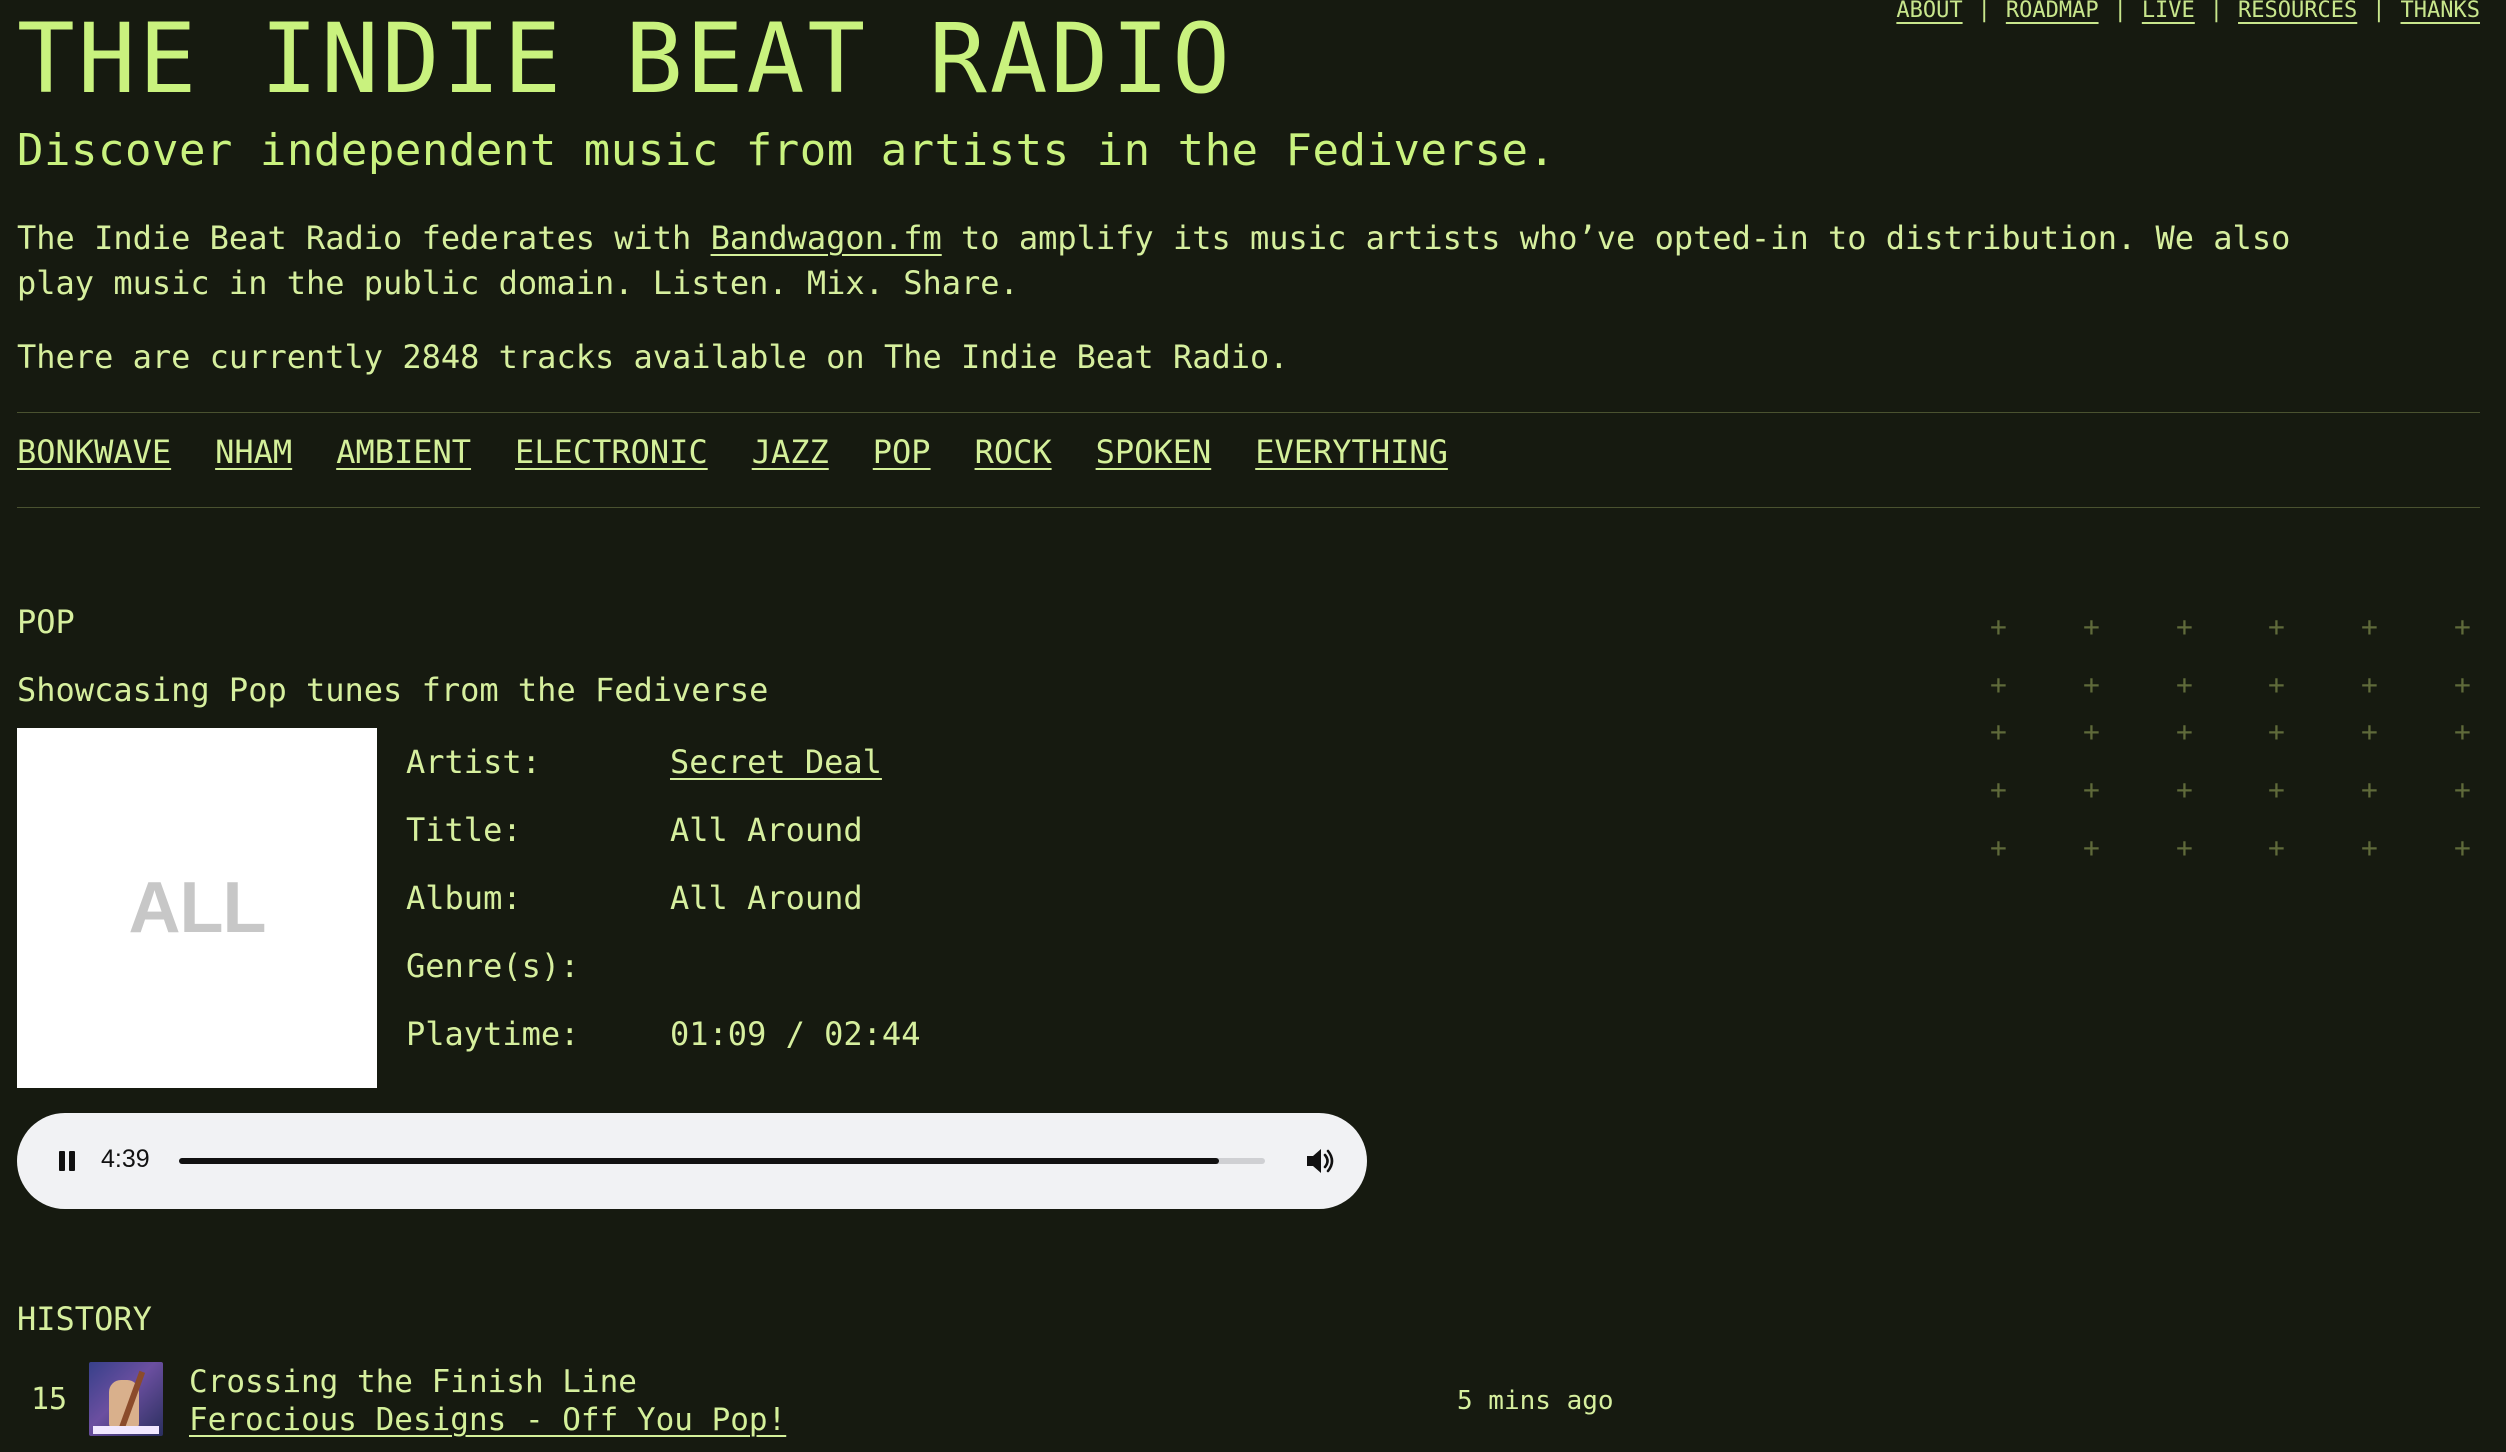 The height and width of the screenshot is (1452, 2506). I want to click on station-description: Showcasing Pop tunes from the Fediverse, so click(393, 690).